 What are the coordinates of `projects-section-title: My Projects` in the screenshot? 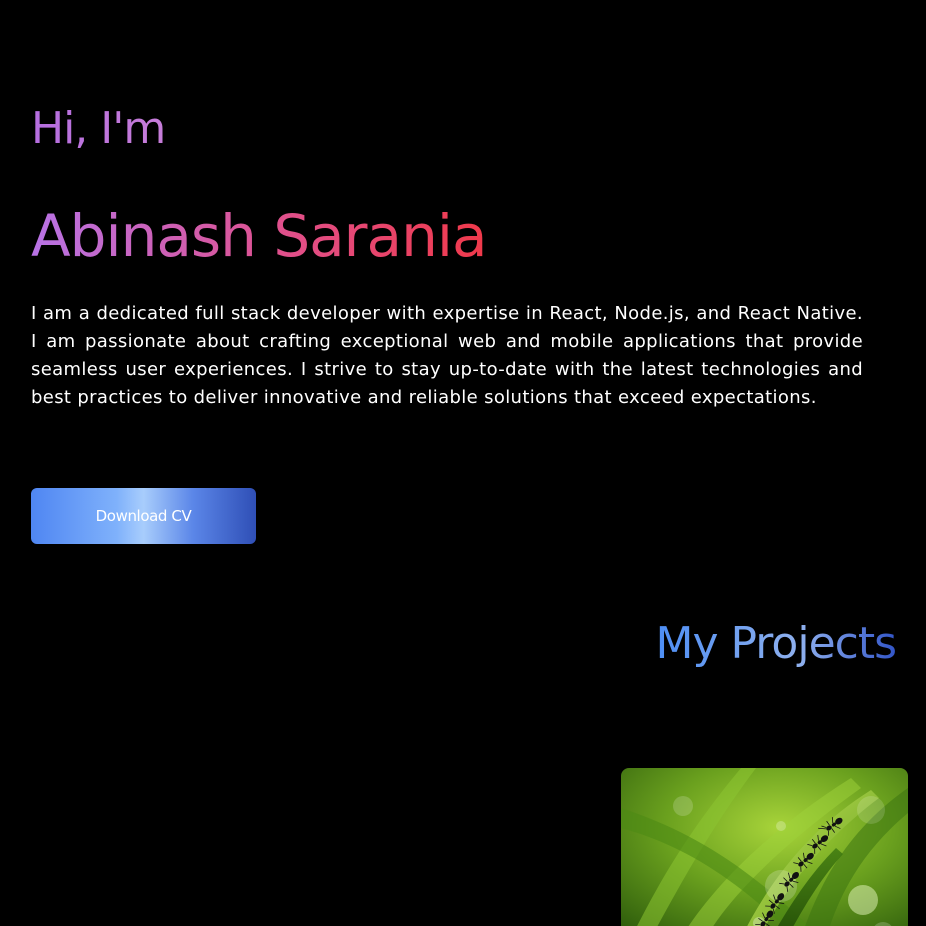 It's located at (776, 644).